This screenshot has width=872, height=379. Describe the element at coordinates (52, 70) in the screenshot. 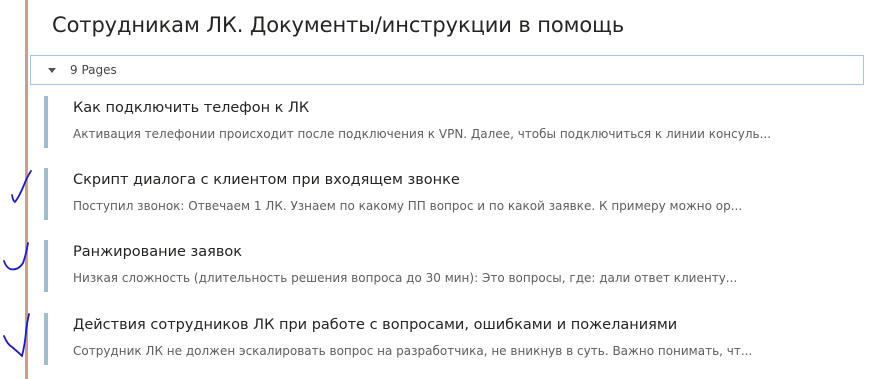

I see `caret-down-icon` at that location.